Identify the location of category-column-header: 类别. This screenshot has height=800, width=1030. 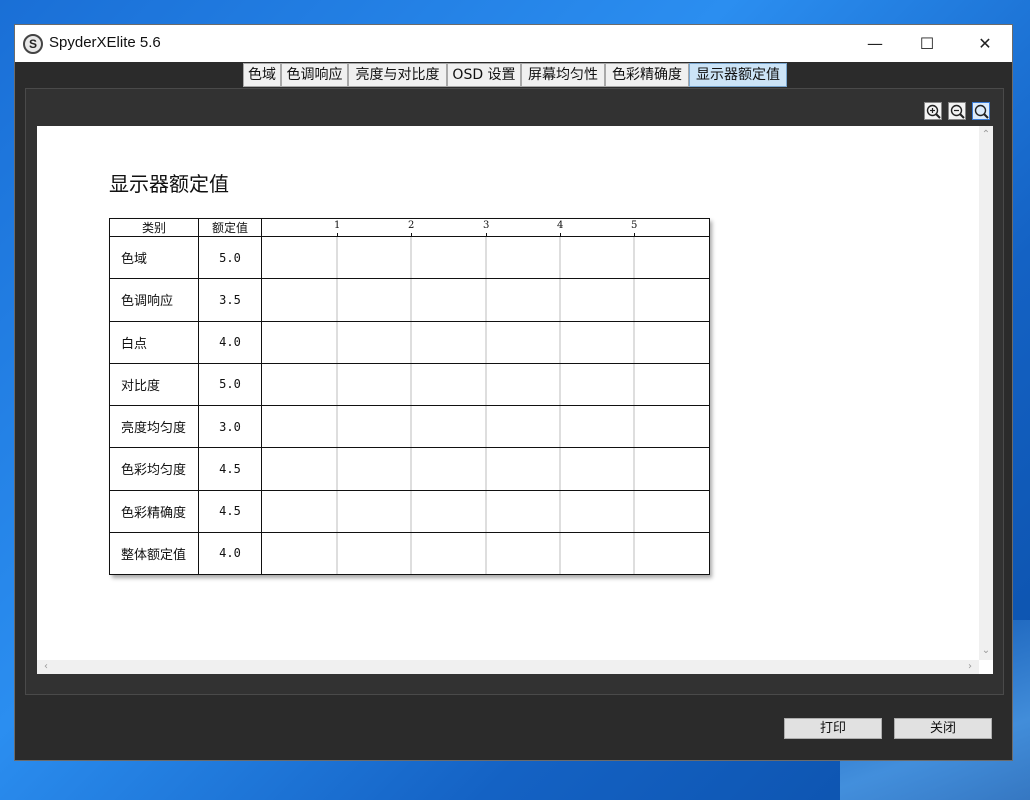
(154, 227).